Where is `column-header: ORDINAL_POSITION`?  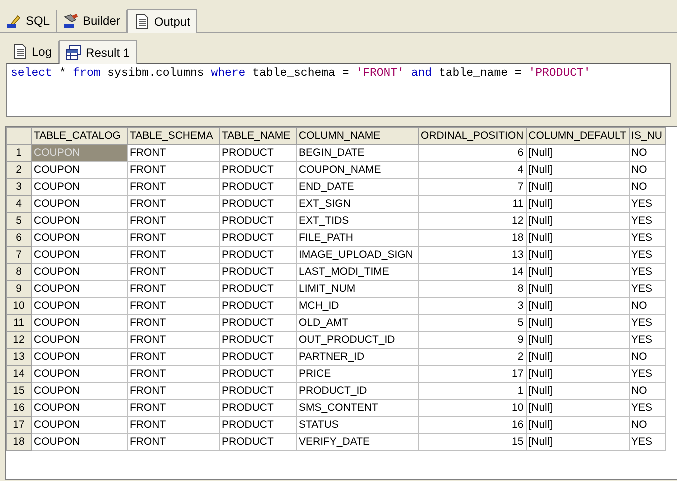
column-header: ORDINAL_POSITION is located at coordinates (472, 136).